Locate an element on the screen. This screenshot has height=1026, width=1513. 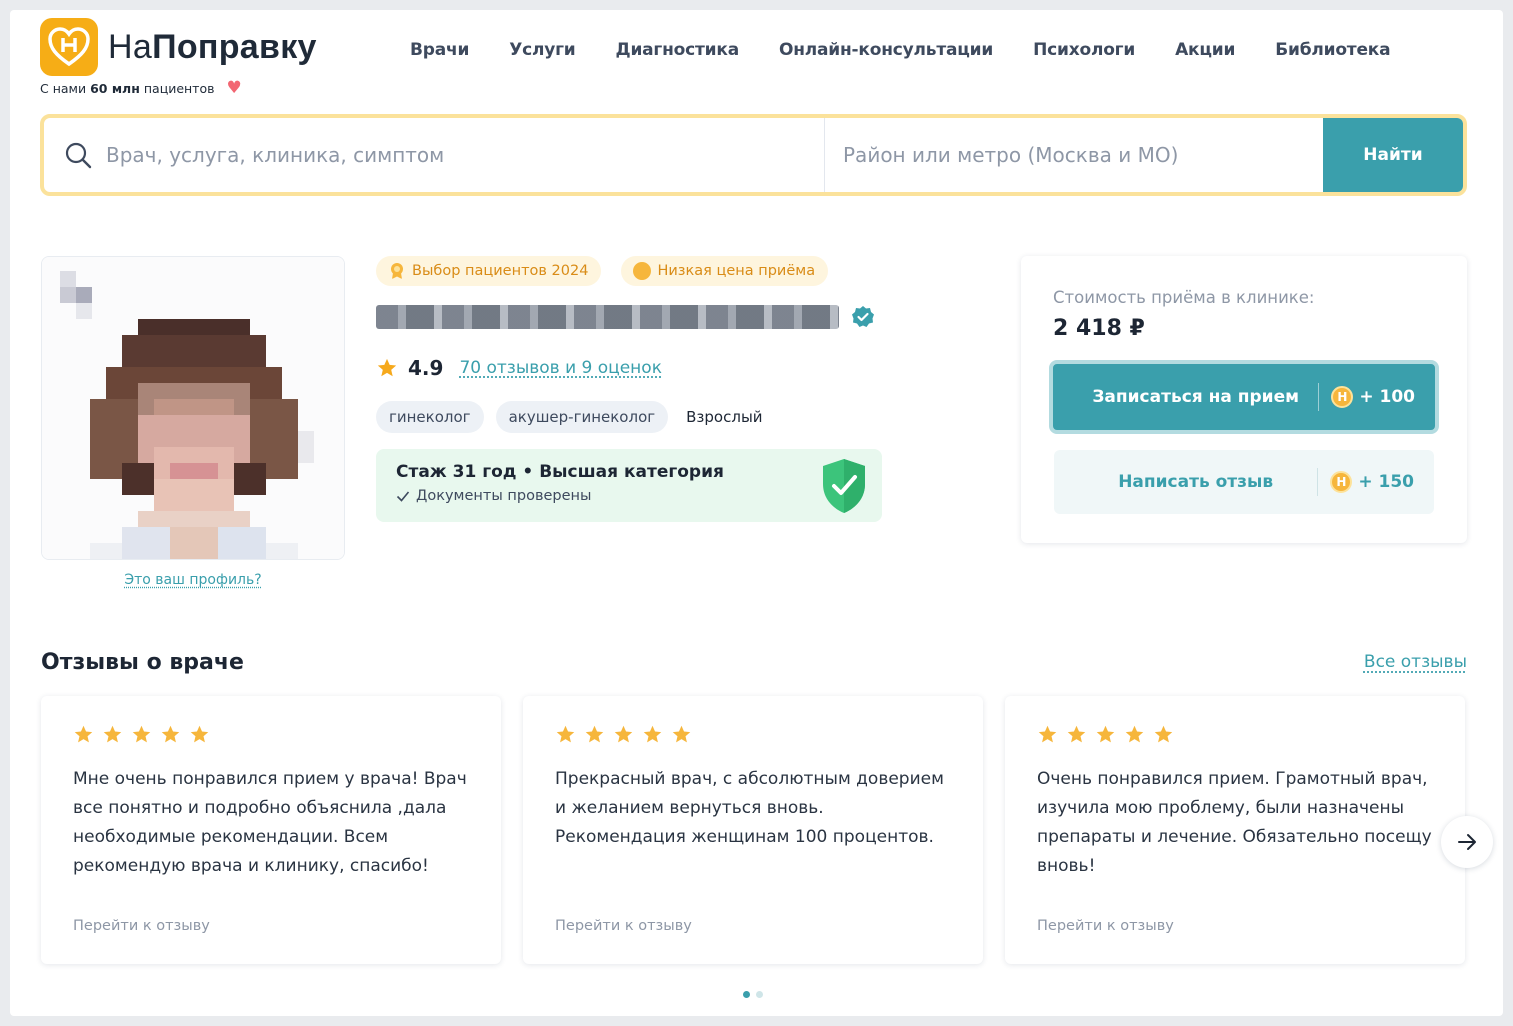
award-icon is located at coordinates (397, 271).